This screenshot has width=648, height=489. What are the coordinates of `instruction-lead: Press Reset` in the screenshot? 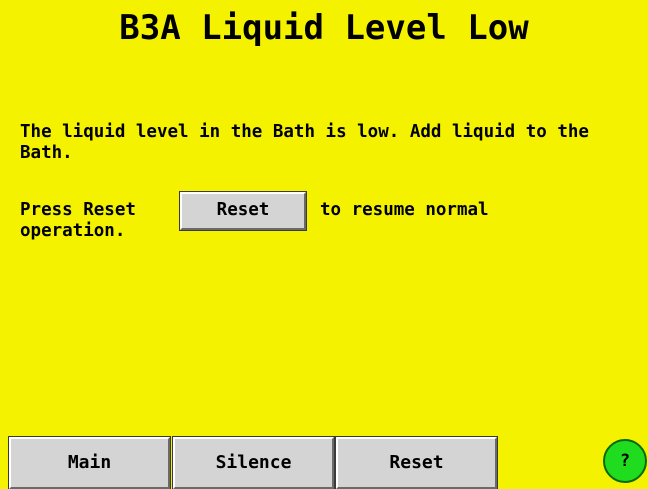 It's located at (78, 210).